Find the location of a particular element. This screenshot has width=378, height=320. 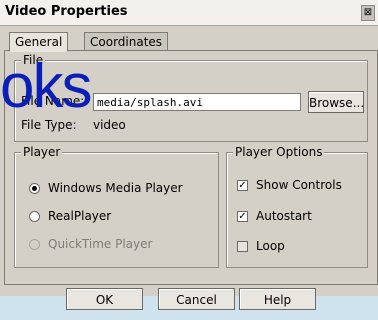

checkbox-label: Show Controls is located at coordinates (299, 185).